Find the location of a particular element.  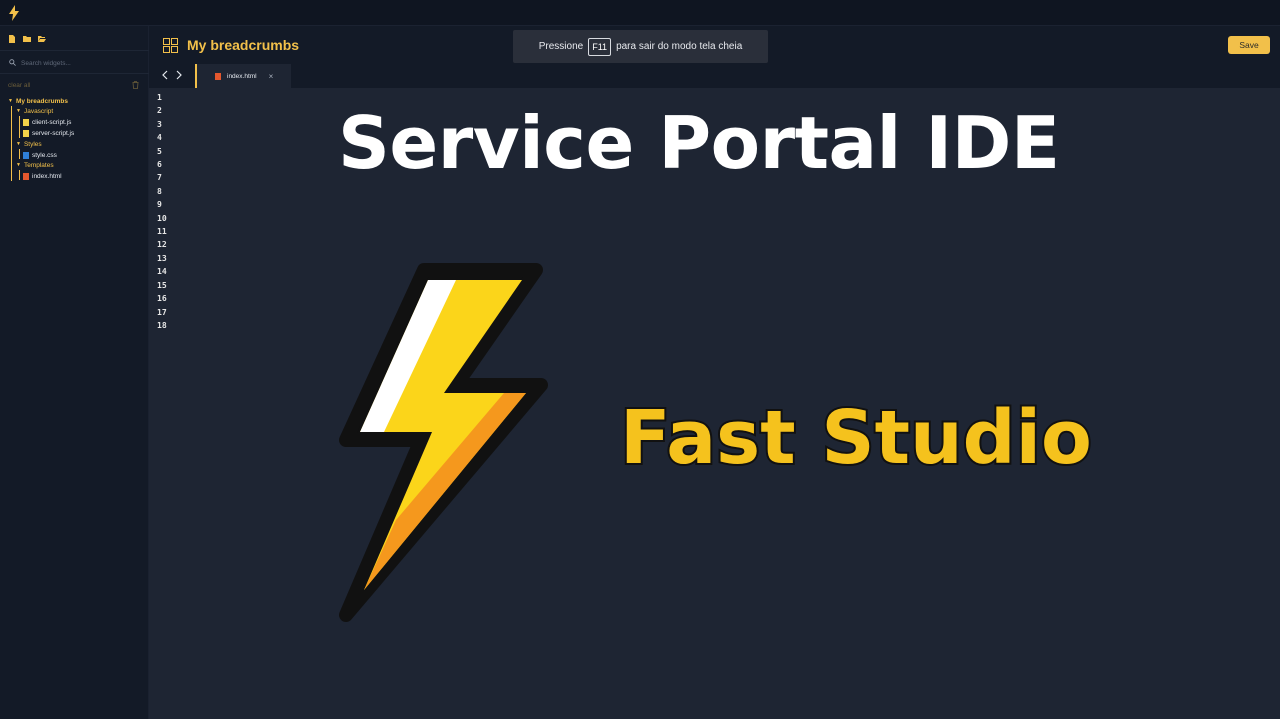

line-number: 8 is located at coordinates (159, 190).